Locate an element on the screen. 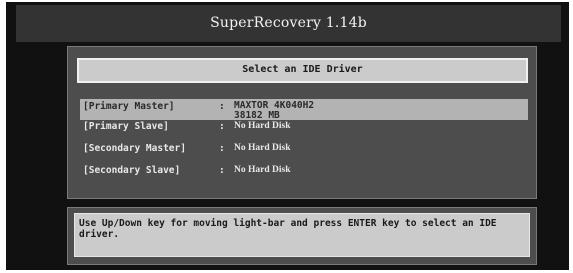 This screenshot has width=573, height=273. dialog-header: Select an IDE Driver is located at coordinates (302, 70).